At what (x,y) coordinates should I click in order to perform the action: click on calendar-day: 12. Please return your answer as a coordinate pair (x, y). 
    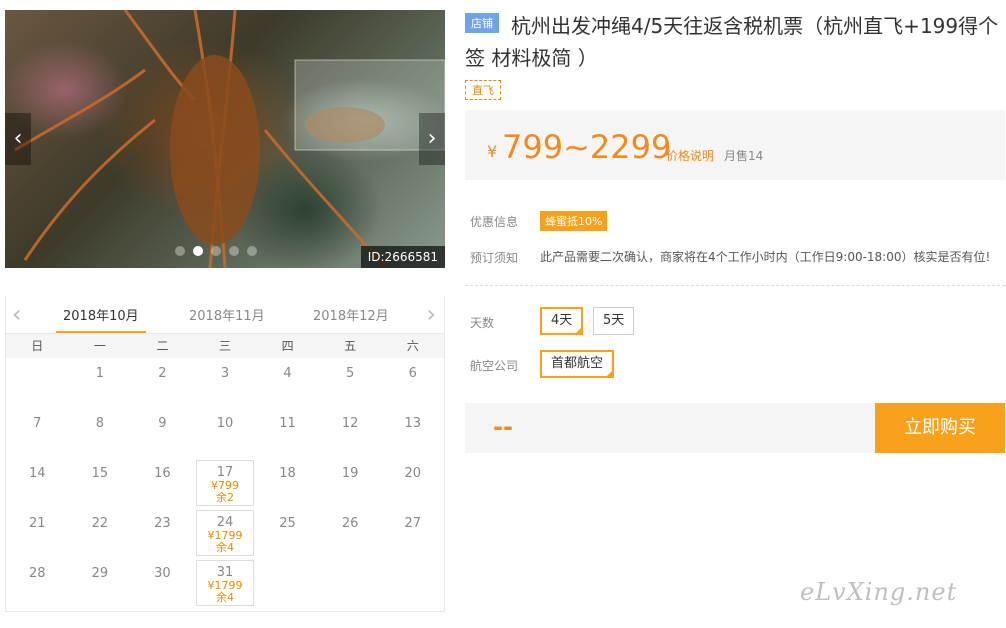
    Looking at the image, I should click on (350, 433).